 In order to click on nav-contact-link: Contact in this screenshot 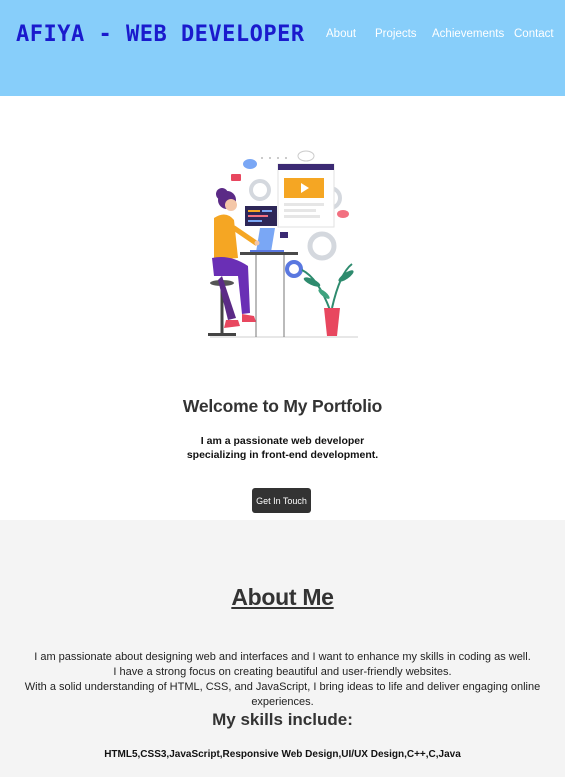, I will do `click(534, 34)`.